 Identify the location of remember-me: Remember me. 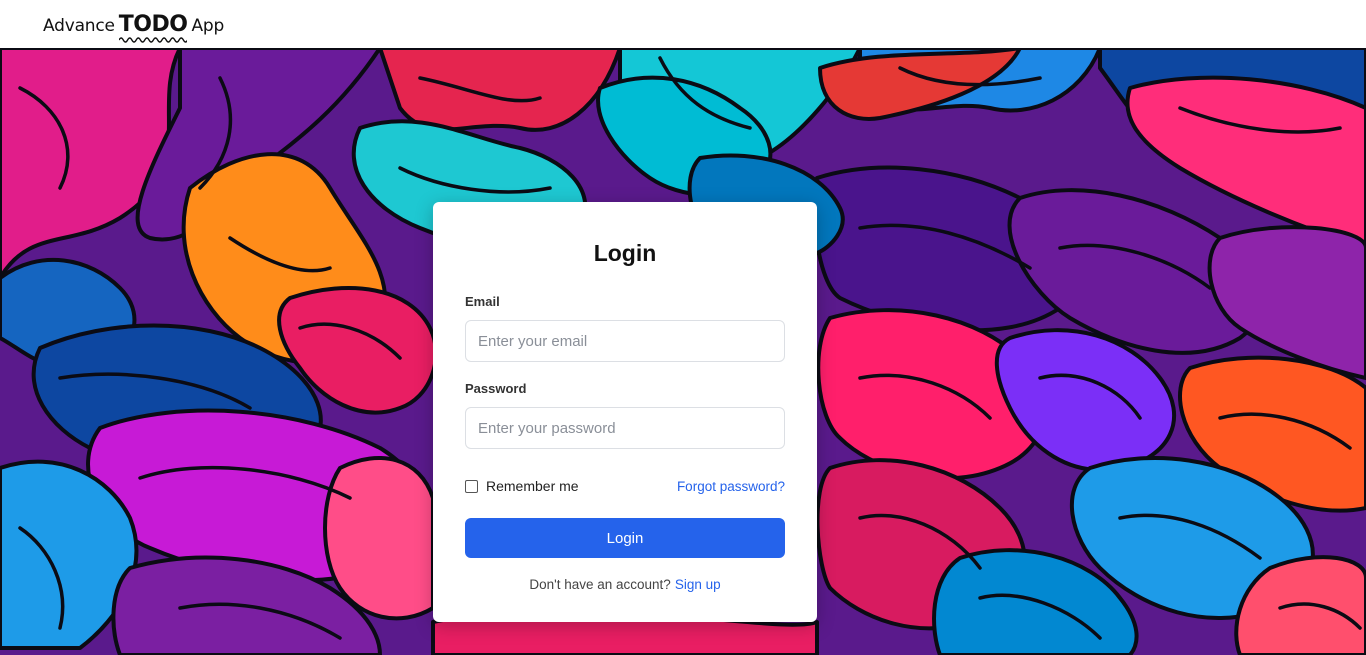
(522, 486).